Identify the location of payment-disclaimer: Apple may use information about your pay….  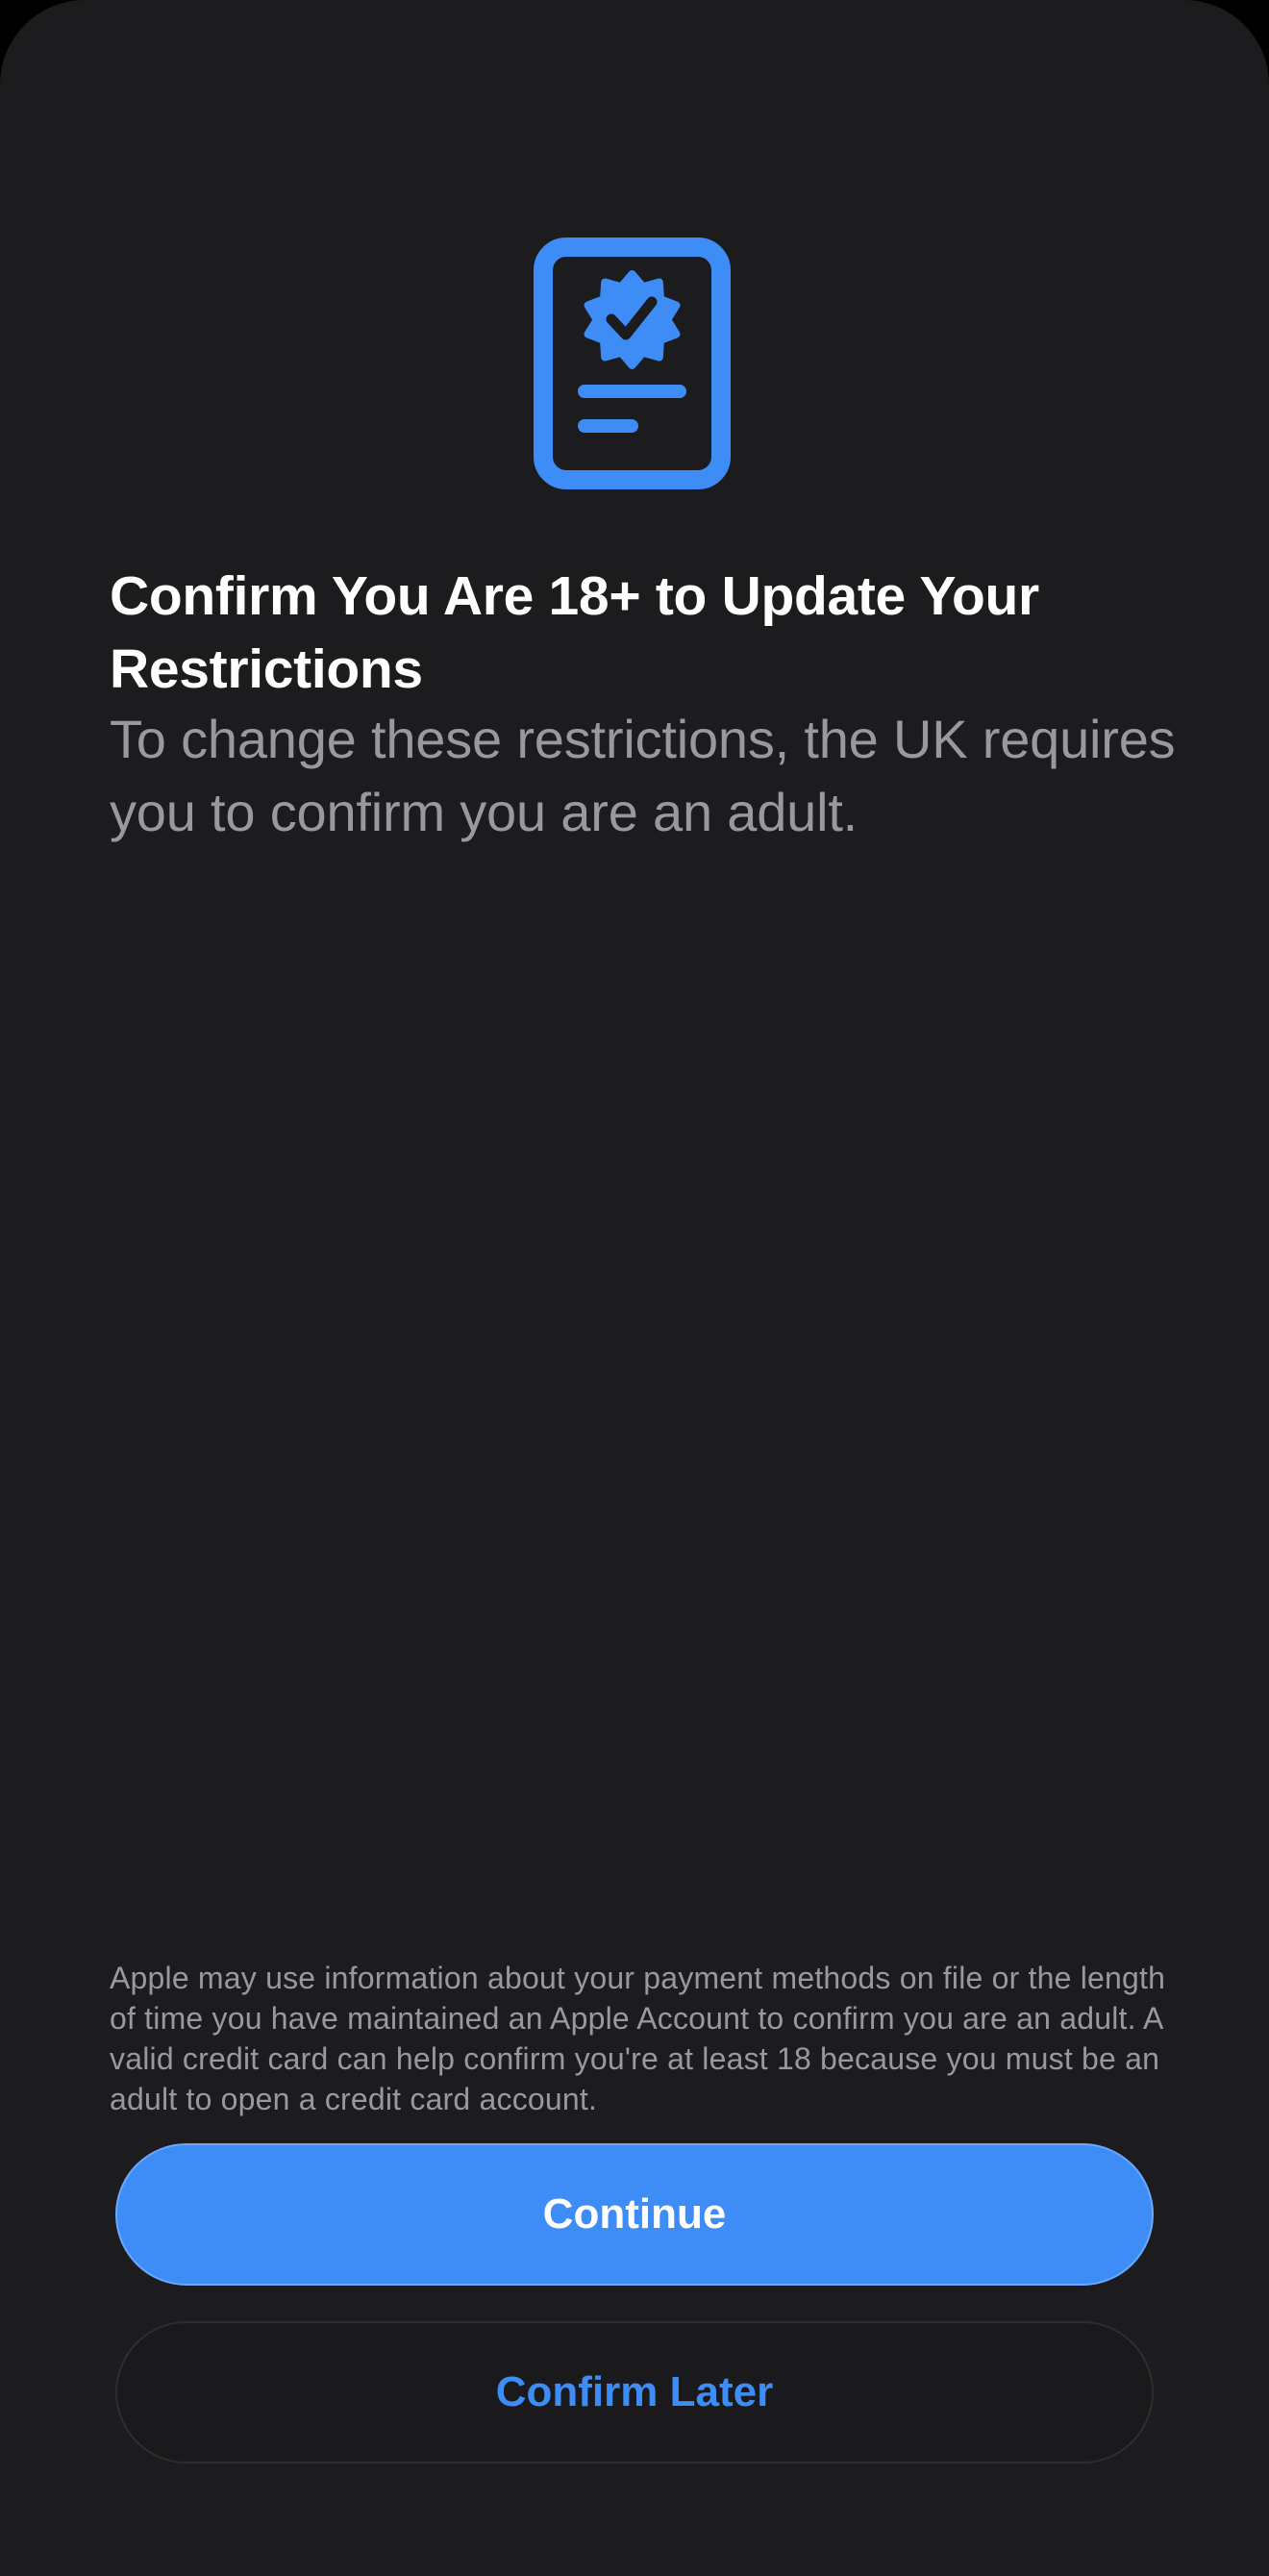
(638, 2038).